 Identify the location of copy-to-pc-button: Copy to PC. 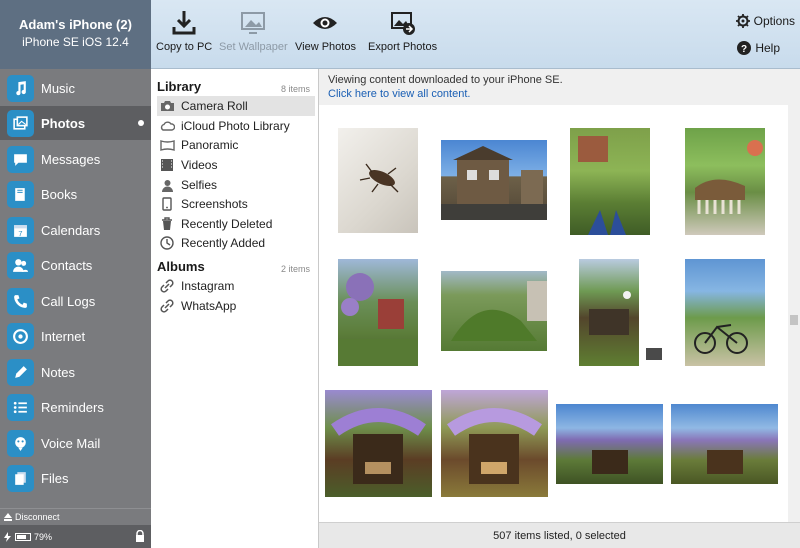
(184, 31).